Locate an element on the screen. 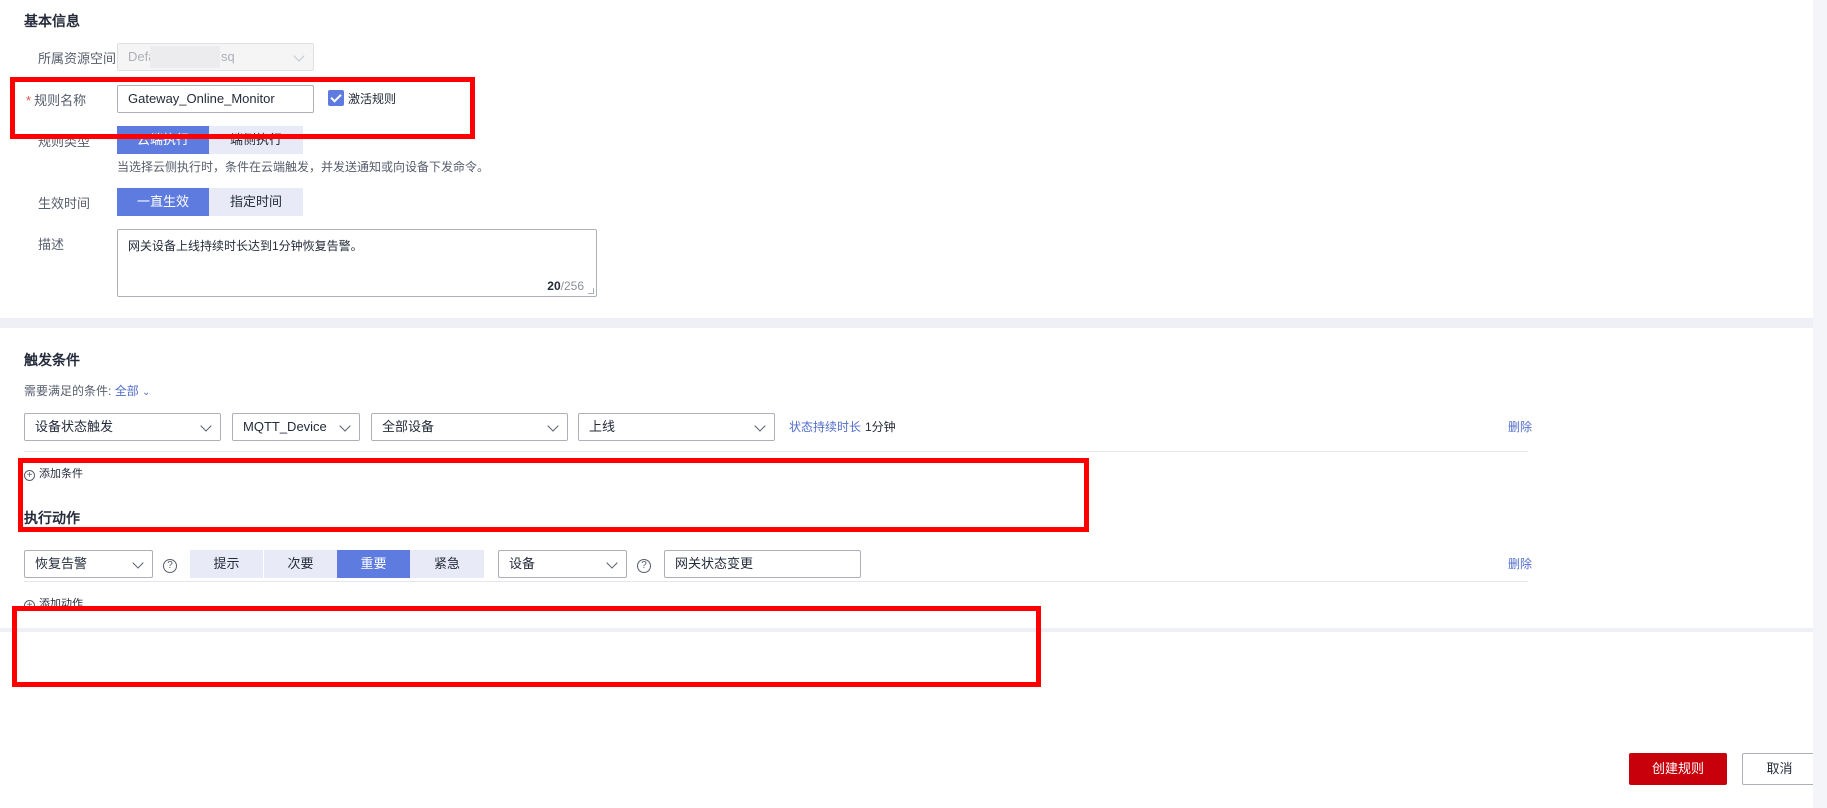 Image resolution: width=1827 pixels, height=808 pixels. match-condition-label: 需要满足的条件: is located at coordinates (68, 391).